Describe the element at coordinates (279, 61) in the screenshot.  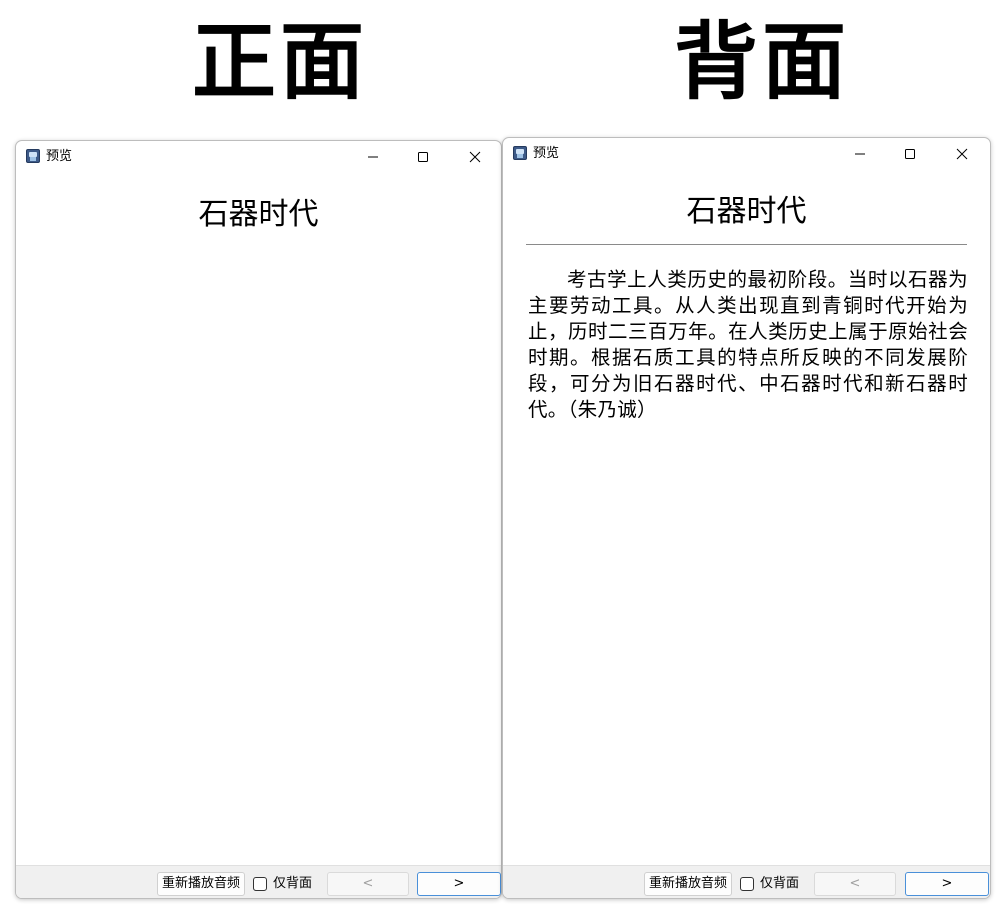
I see `front-label: 正面` at that location.